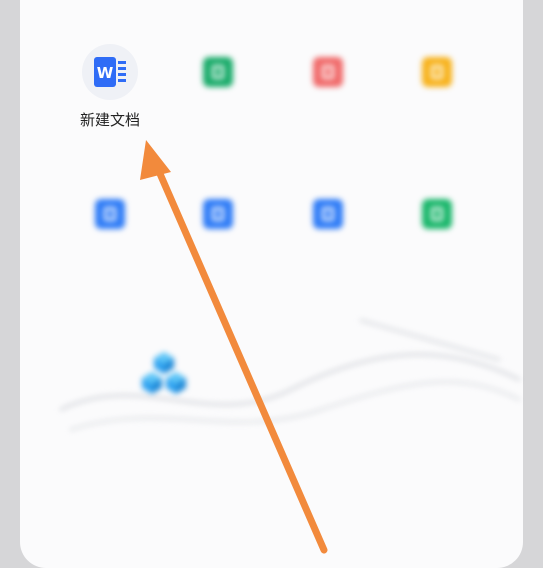 The image size is (543, 568). What do you see at coordinates (290, 372) in the screenshot?
I see `template-banner` at bounding box center [290, 372].